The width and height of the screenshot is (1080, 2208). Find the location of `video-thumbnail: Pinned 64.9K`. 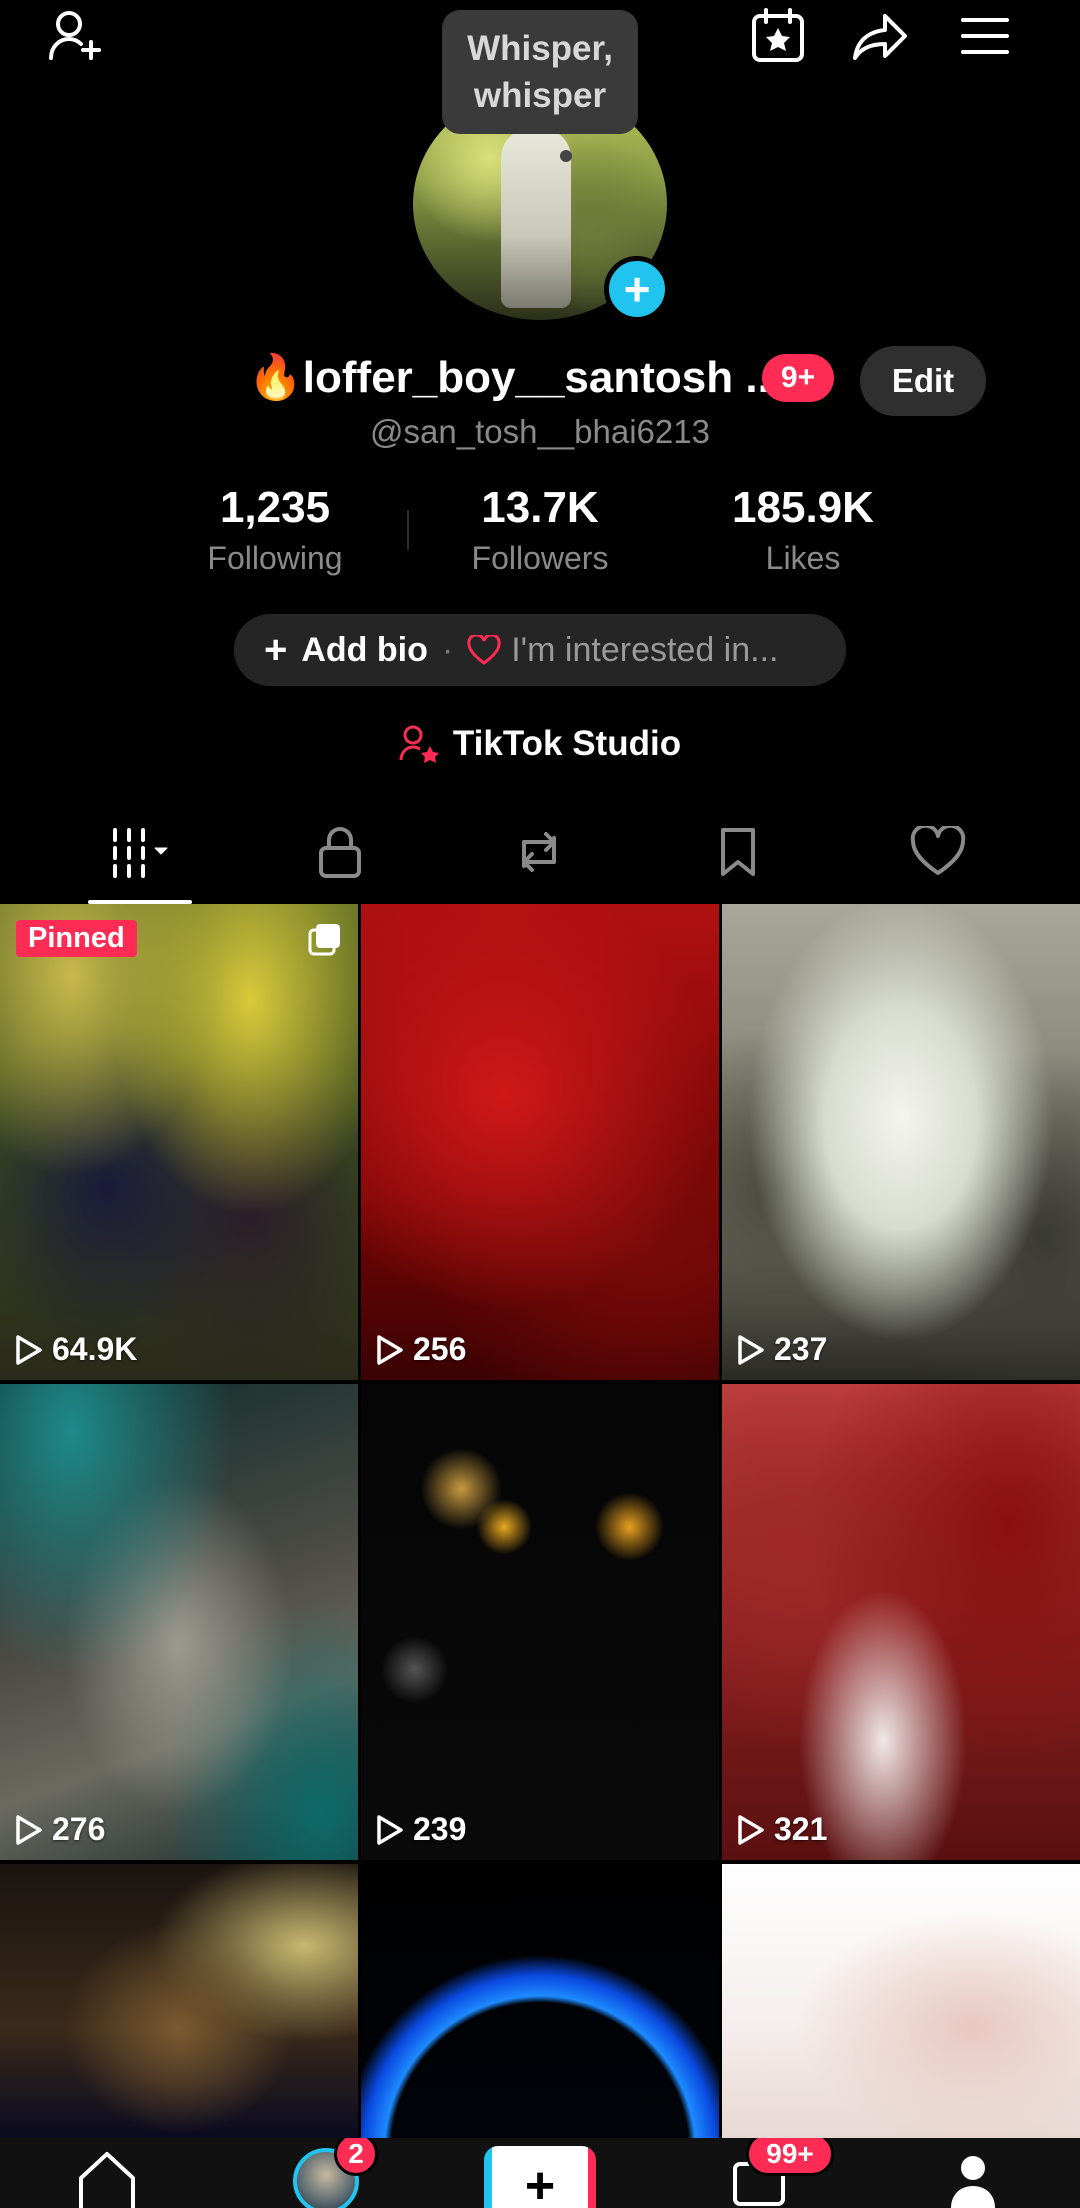

video-thumbnail: Pinned 64.9K is located at coordinates (179, 1142).